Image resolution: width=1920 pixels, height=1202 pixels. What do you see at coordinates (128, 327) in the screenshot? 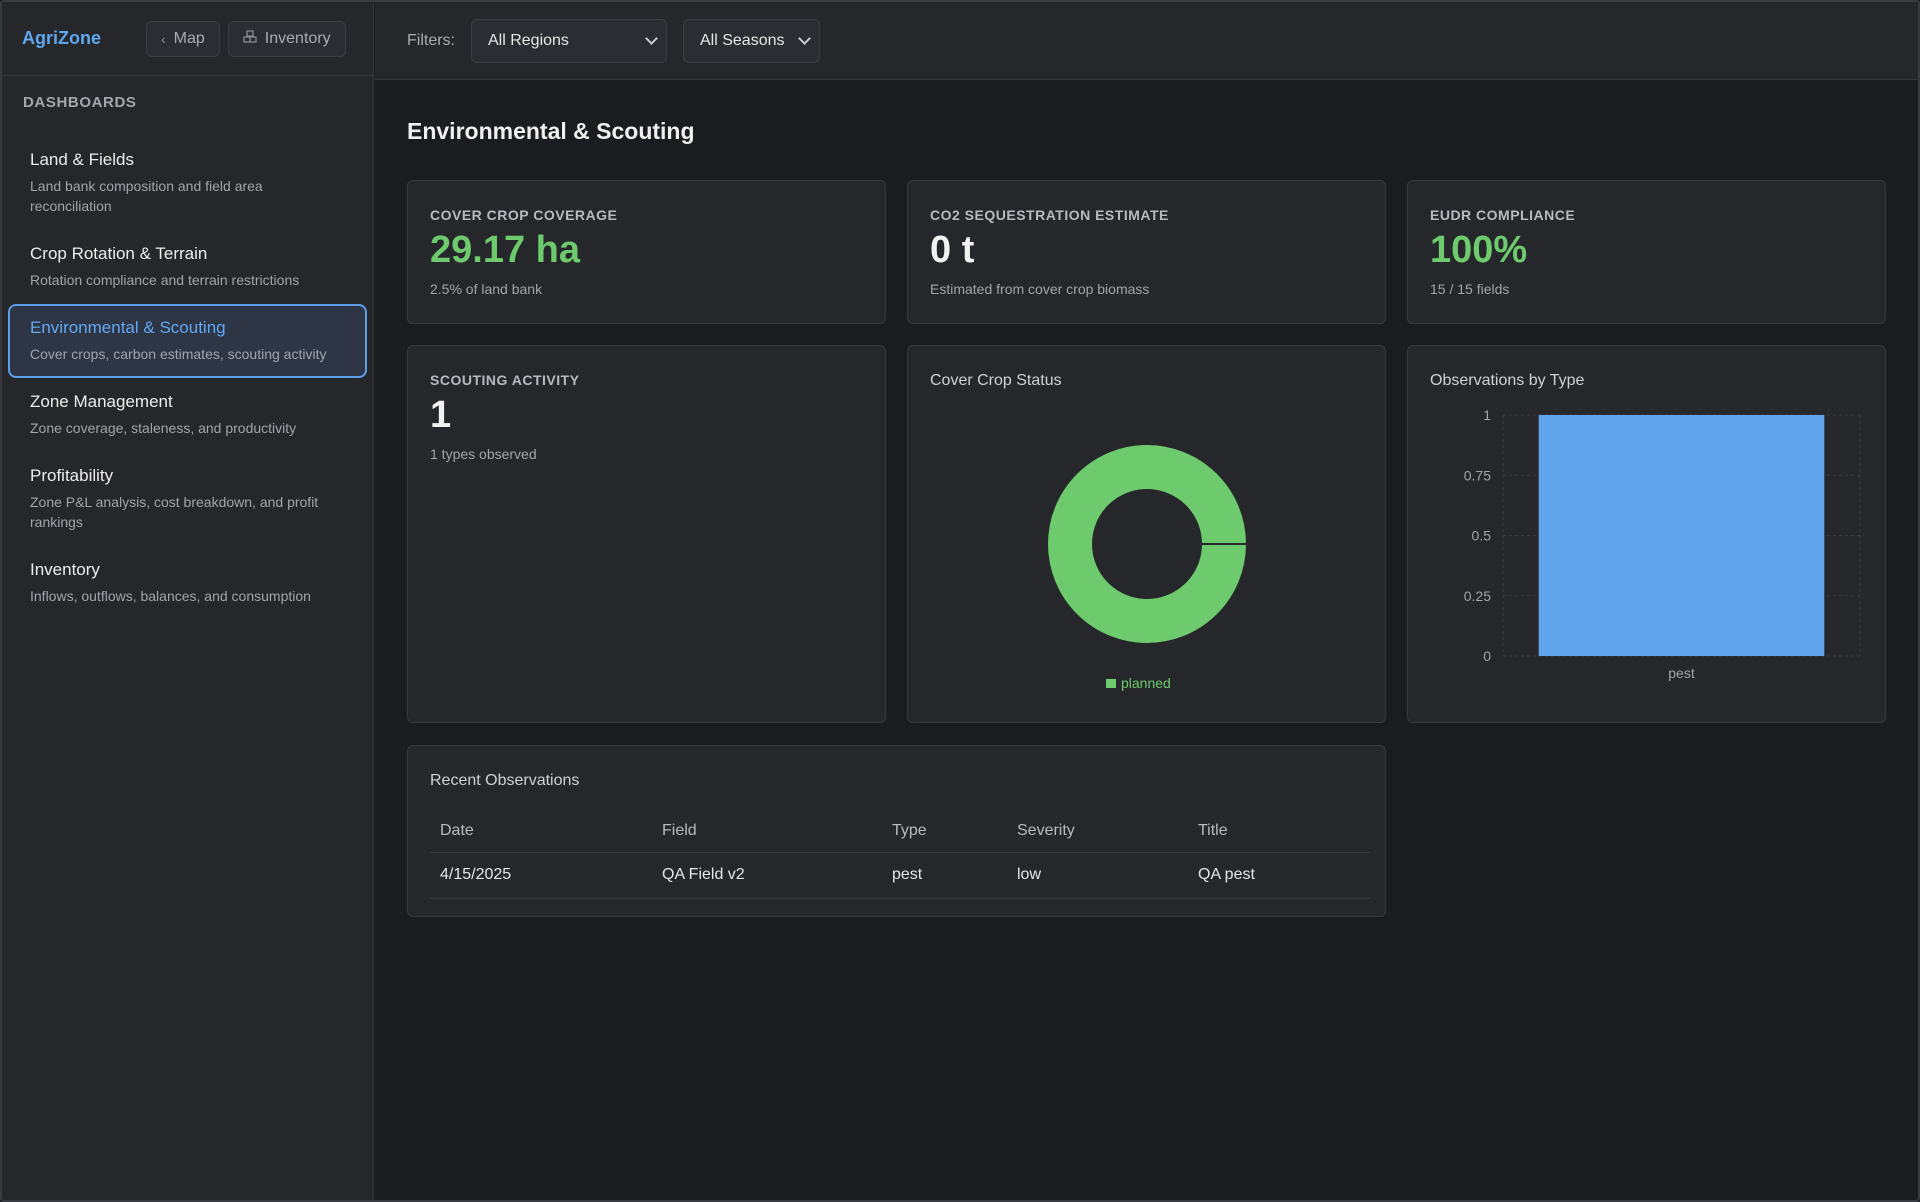
I see `sidebar-item-title: Environmental & Scouting` at bounding box center [128, 327].